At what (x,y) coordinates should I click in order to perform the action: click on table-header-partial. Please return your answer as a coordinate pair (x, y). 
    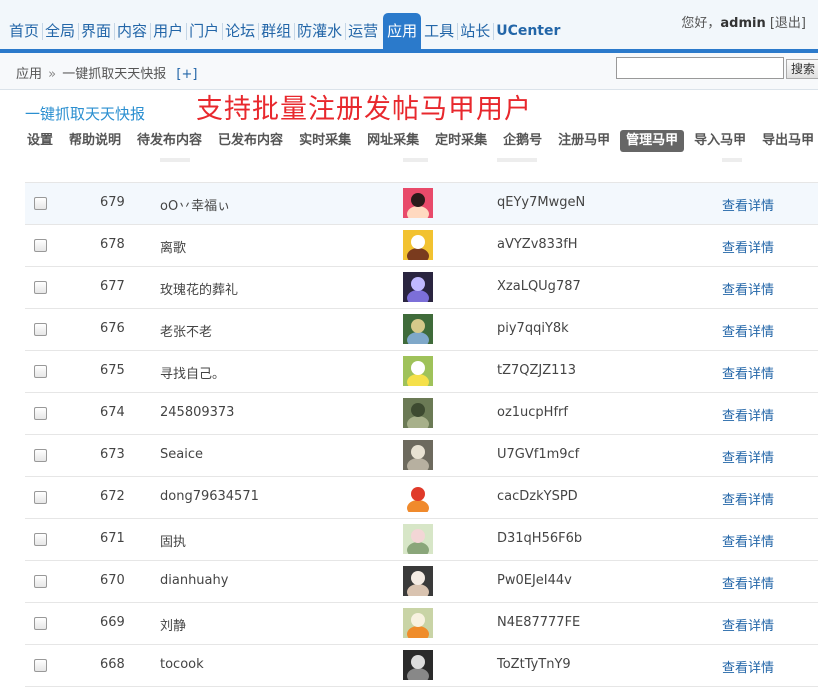
    Looking at the image, I should click on (421, 170).